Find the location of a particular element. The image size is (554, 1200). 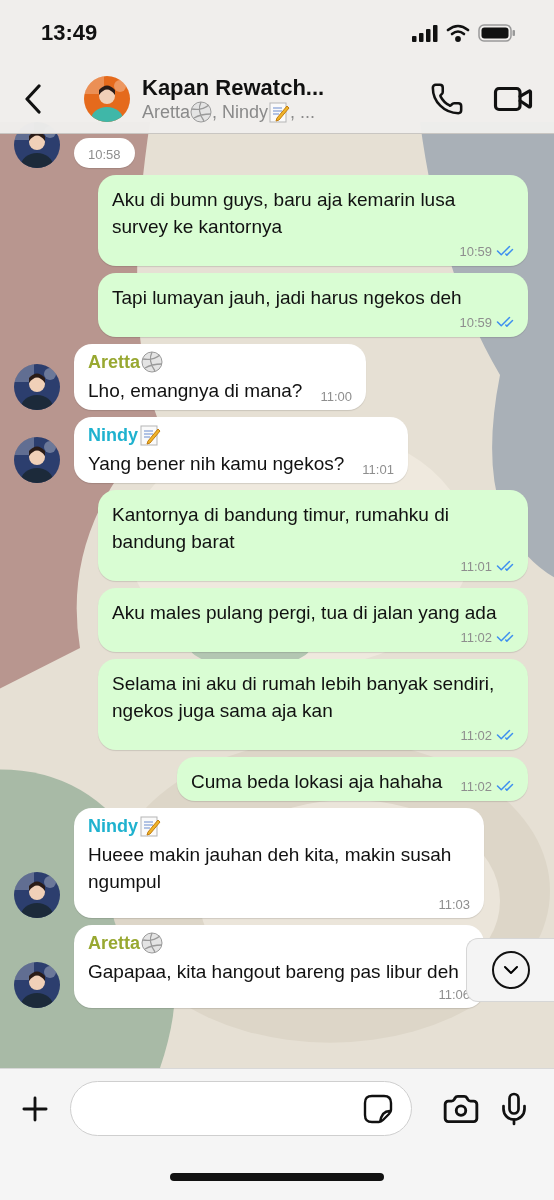

back-button is located at coordinates (33, 99).